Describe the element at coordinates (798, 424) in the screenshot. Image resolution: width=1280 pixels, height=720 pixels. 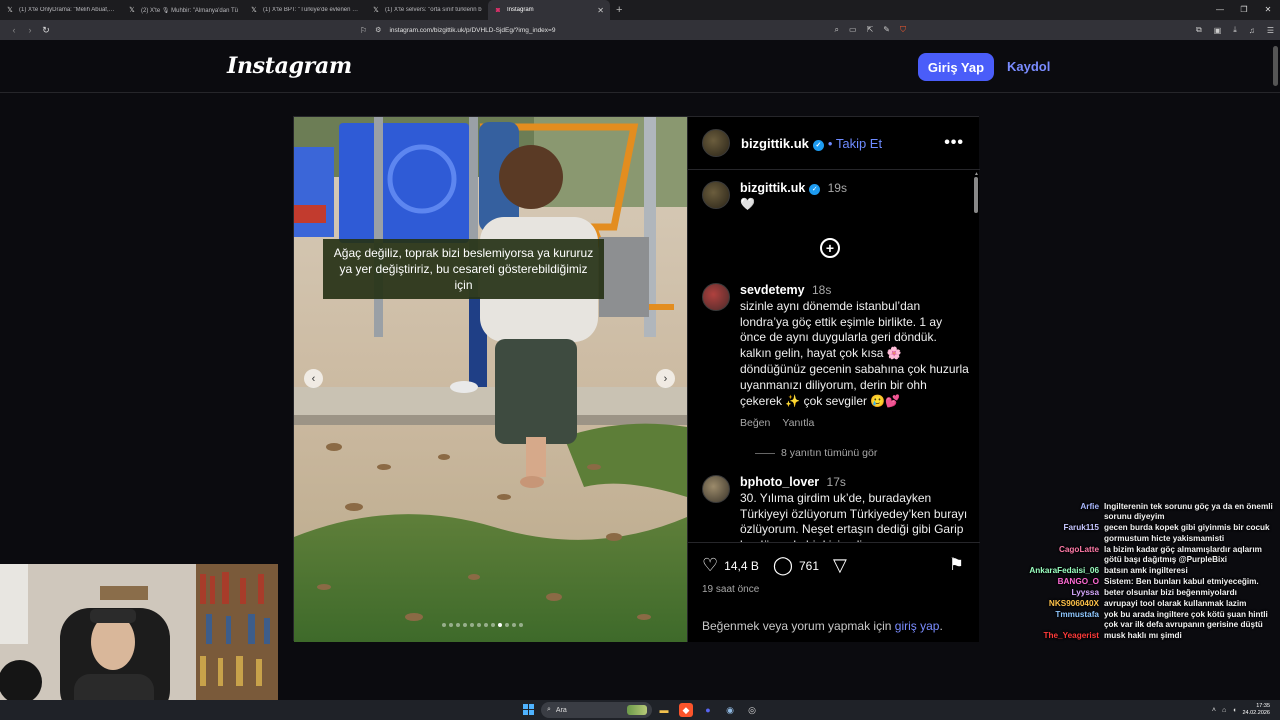
I see `reply-button: Yanıtla` at that location.